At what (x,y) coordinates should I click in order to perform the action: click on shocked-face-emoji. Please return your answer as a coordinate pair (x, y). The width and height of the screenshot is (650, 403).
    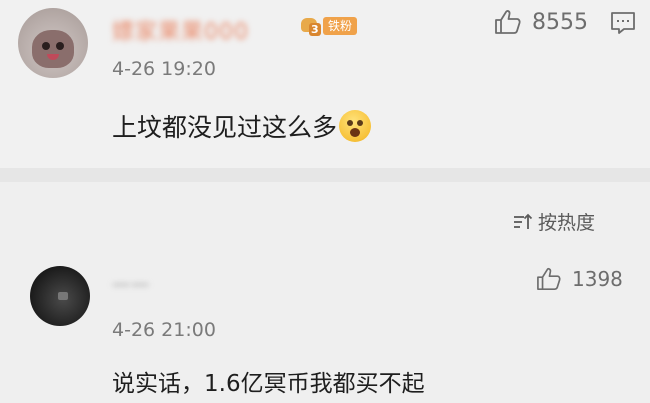
    Looking at the image, I should click on (355, 126).